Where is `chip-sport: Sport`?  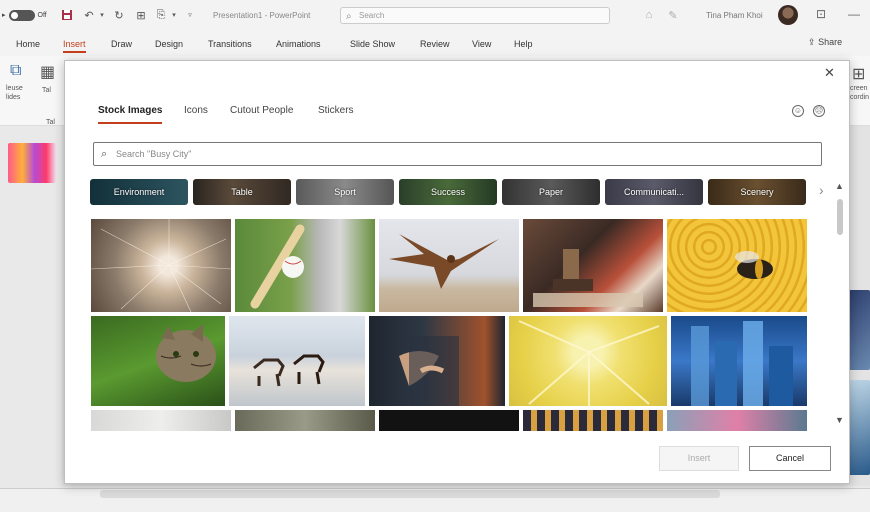
chip-sport: Sport is located at coordinates (345, 192).